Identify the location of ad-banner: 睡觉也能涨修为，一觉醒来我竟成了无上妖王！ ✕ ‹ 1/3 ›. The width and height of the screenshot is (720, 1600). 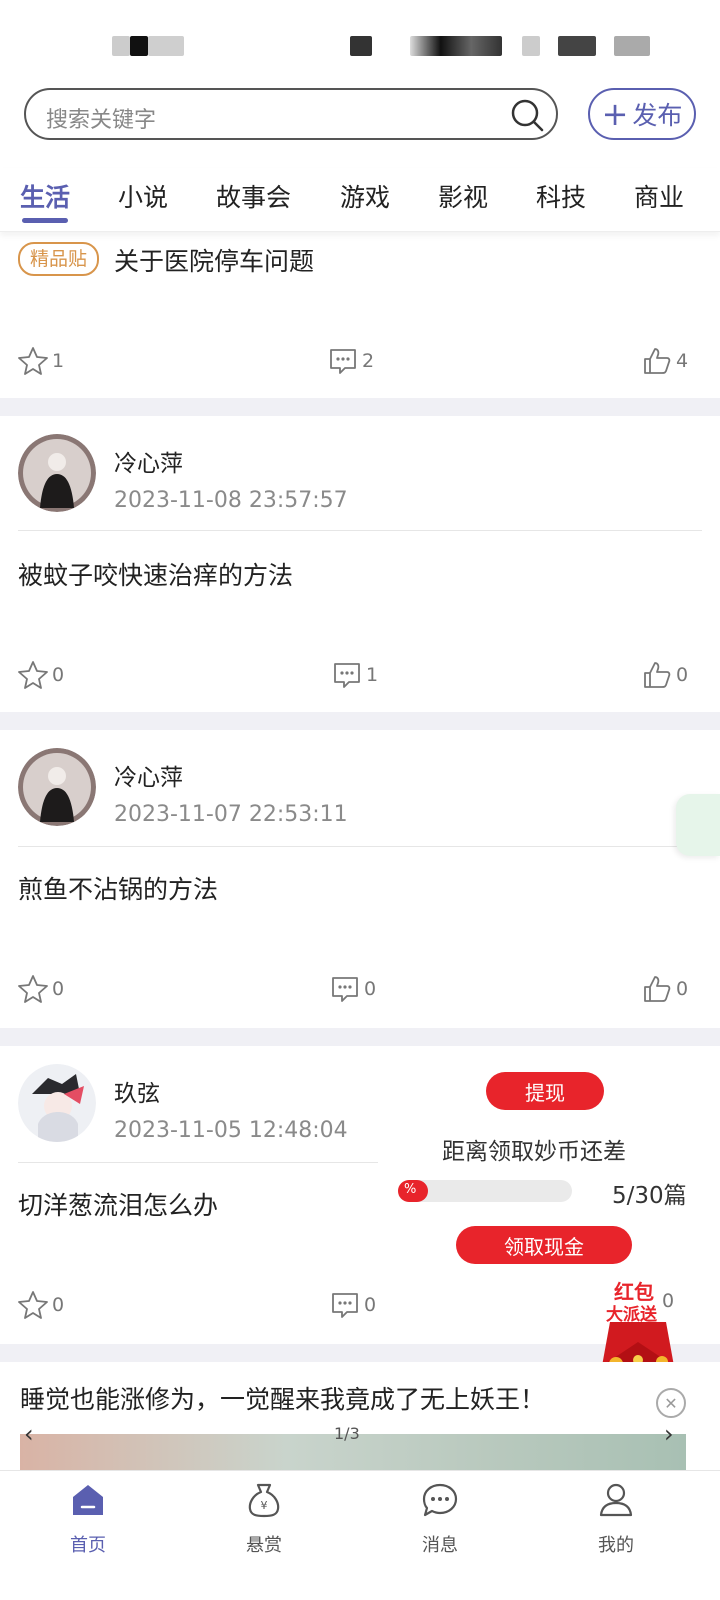
(360, 1417).